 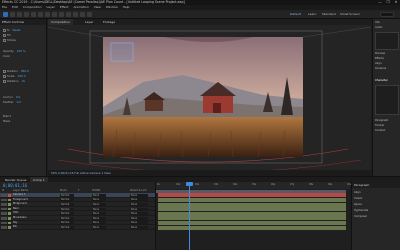 What do you see at coordinates (189, 216) in the screenshot?
I see `playhead` at bounding box center [189, 216].